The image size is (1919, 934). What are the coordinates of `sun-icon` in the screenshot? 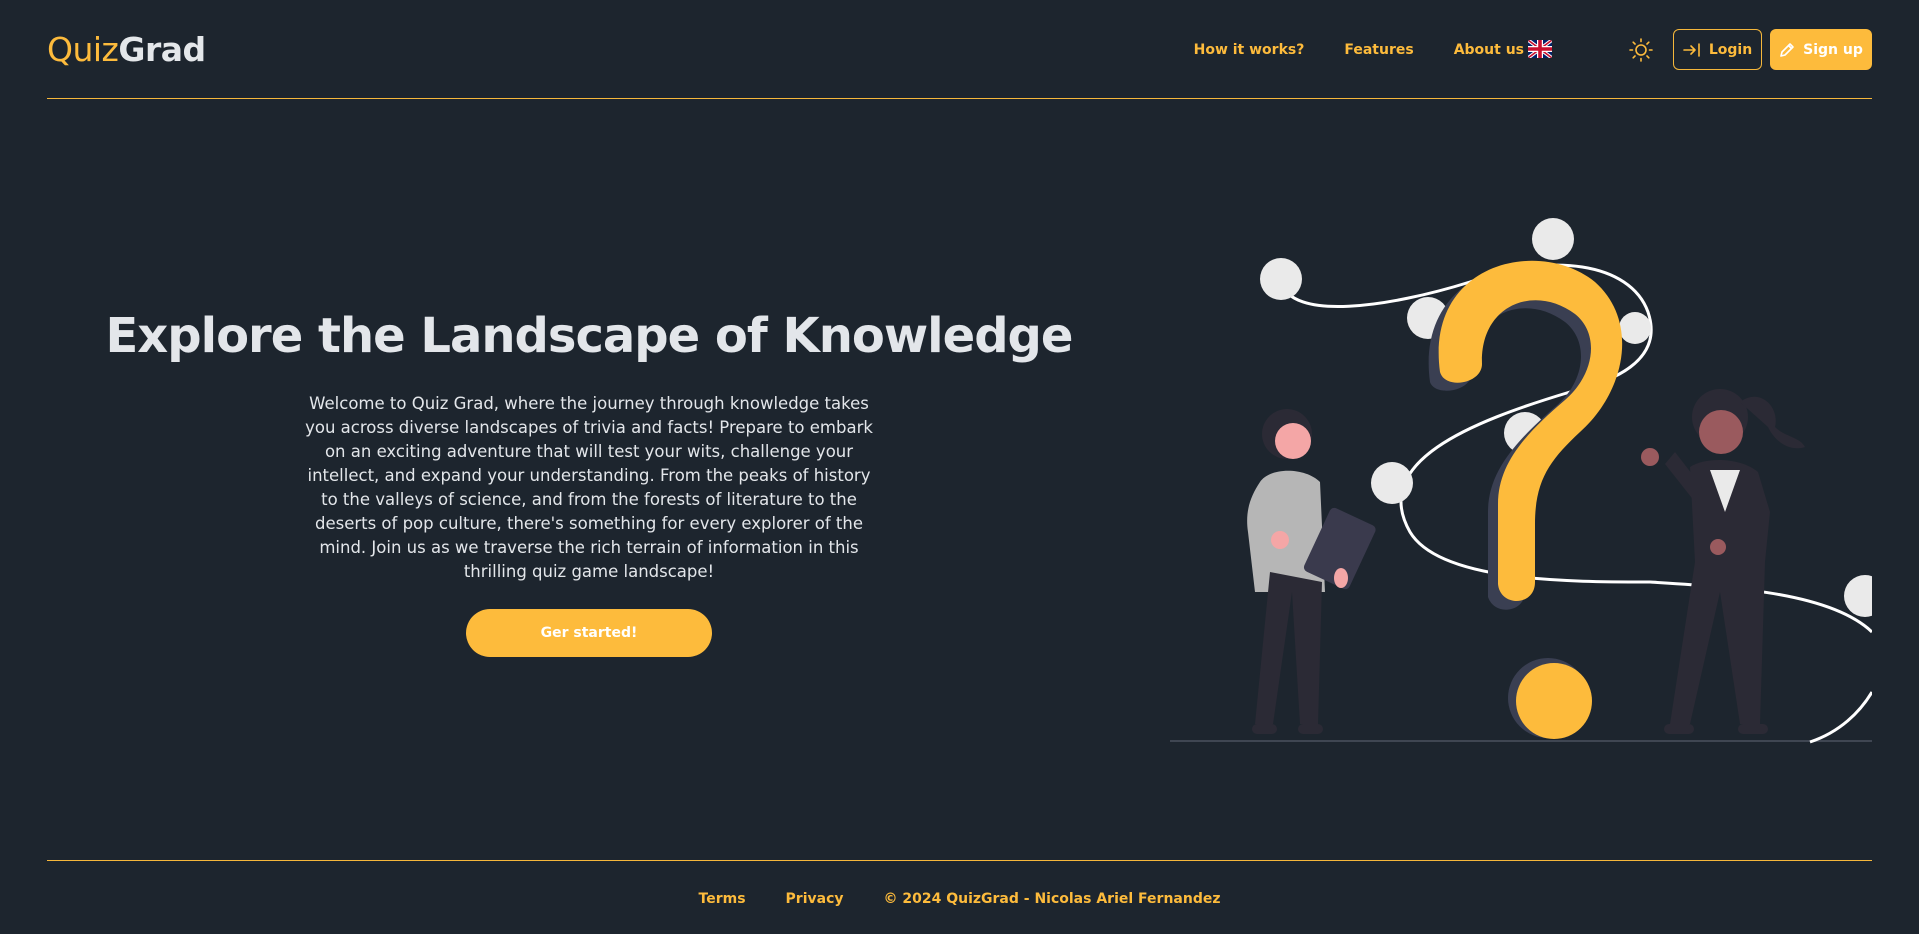 It's located at (1641, 50).